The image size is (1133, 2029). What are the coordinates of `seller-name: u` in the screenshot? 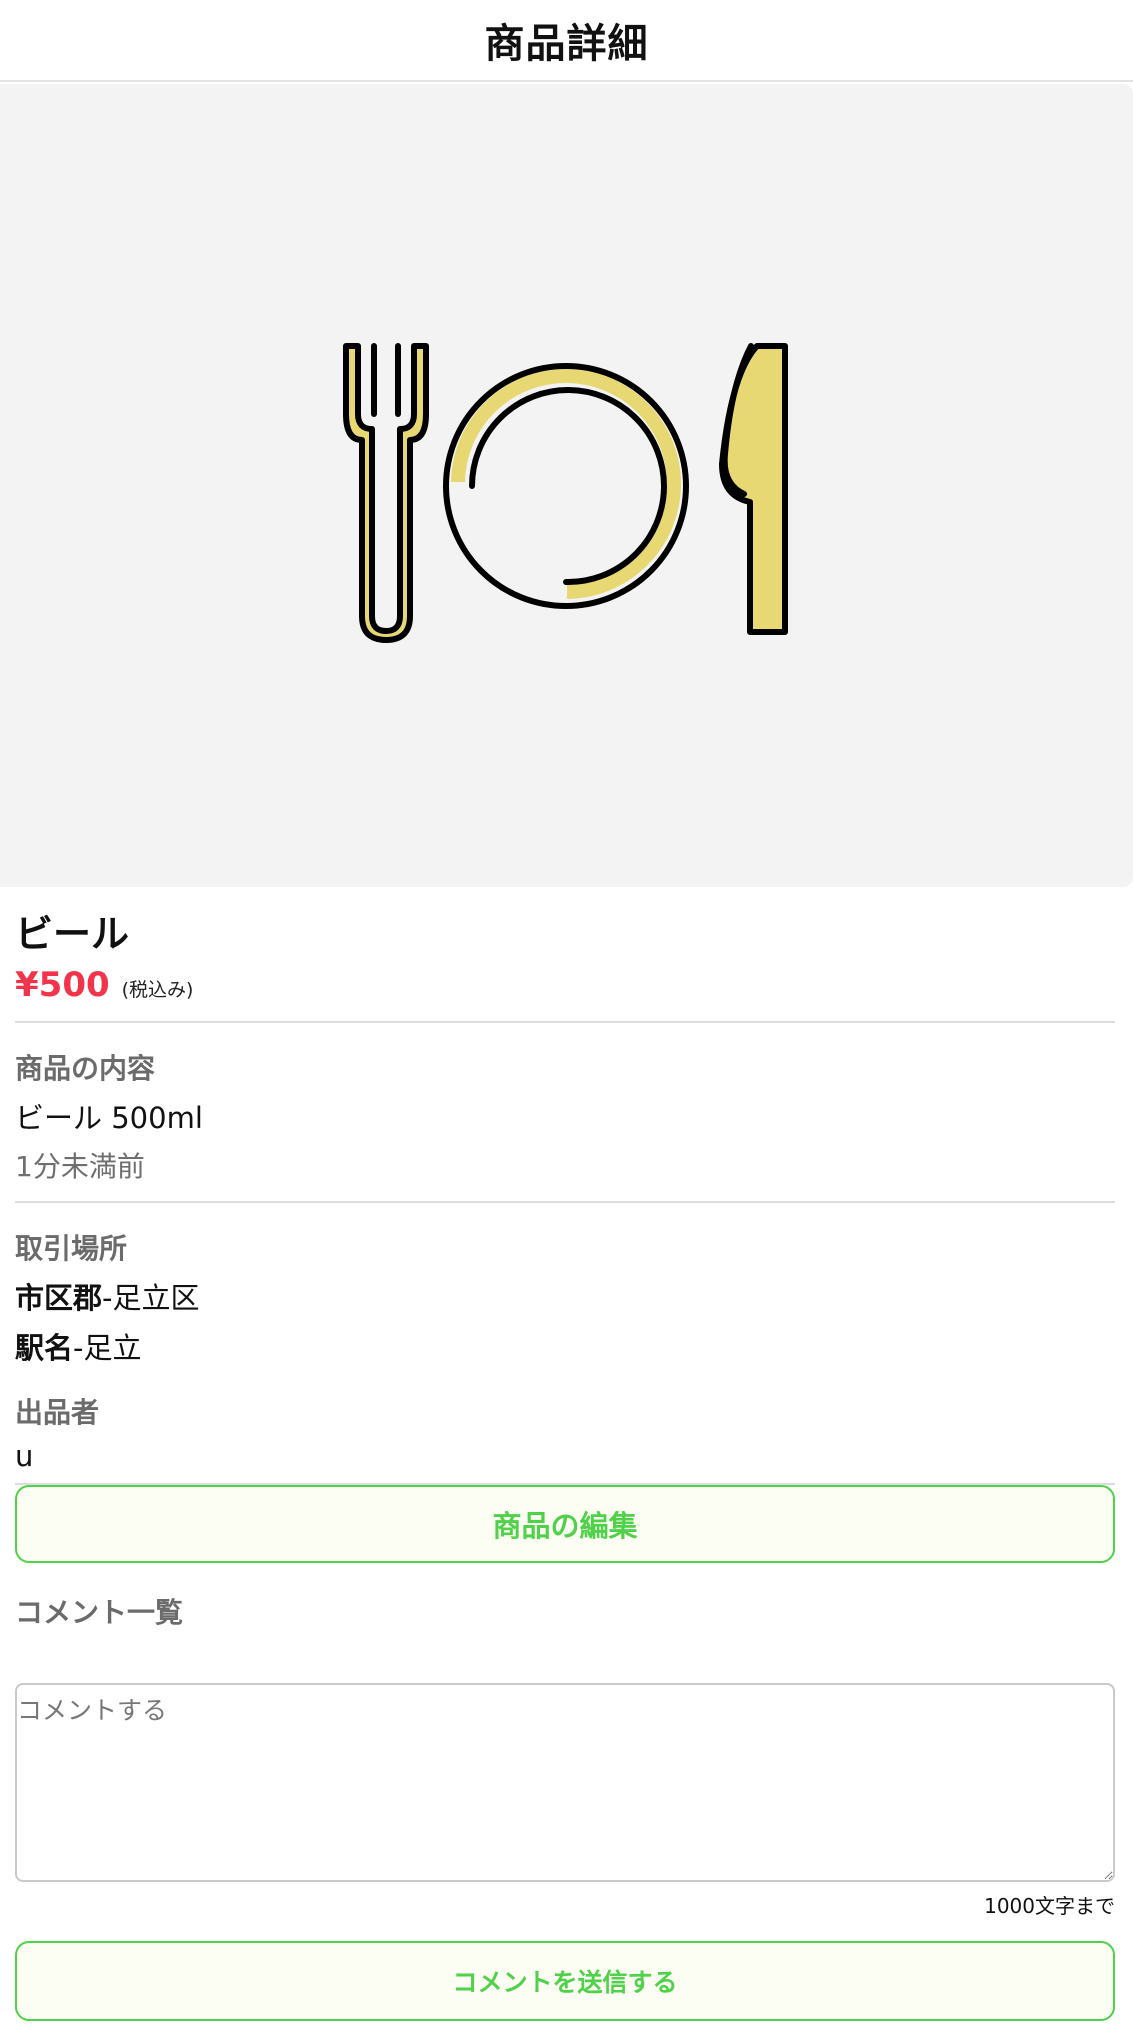 It's located at (24, 1456).